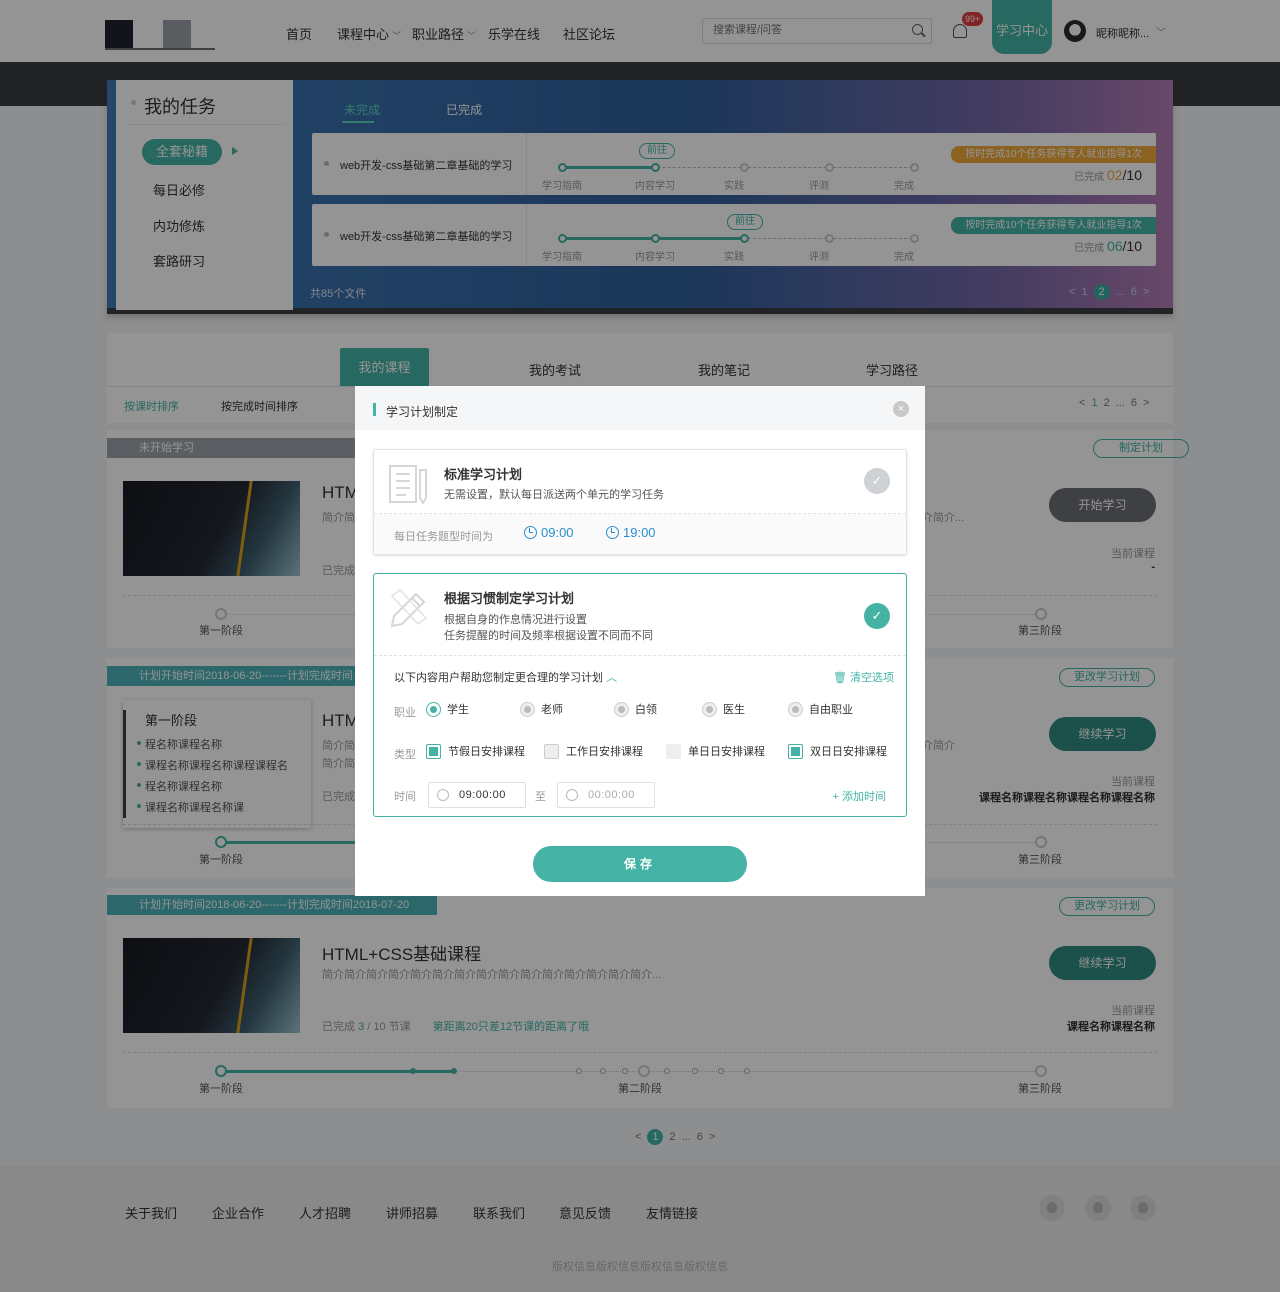 The image size is (1280, 1292). What do you see at coordinates (505, 677) in the screenshot?
I see `help-text: 以下内容用户帮助您制定更合理的学习计划 ︿` at bounding box center [505, 677].